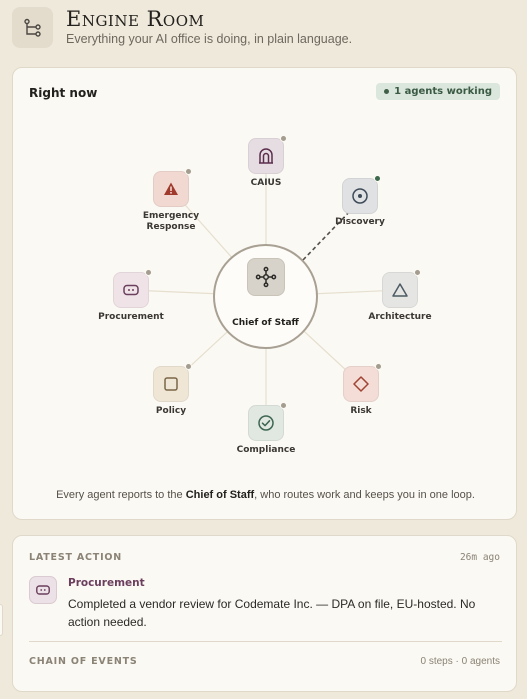 This screenshot has width=527, height=699. Describe the element at coordinates (265, 641) in the screenshot. I see `divider` at that location.